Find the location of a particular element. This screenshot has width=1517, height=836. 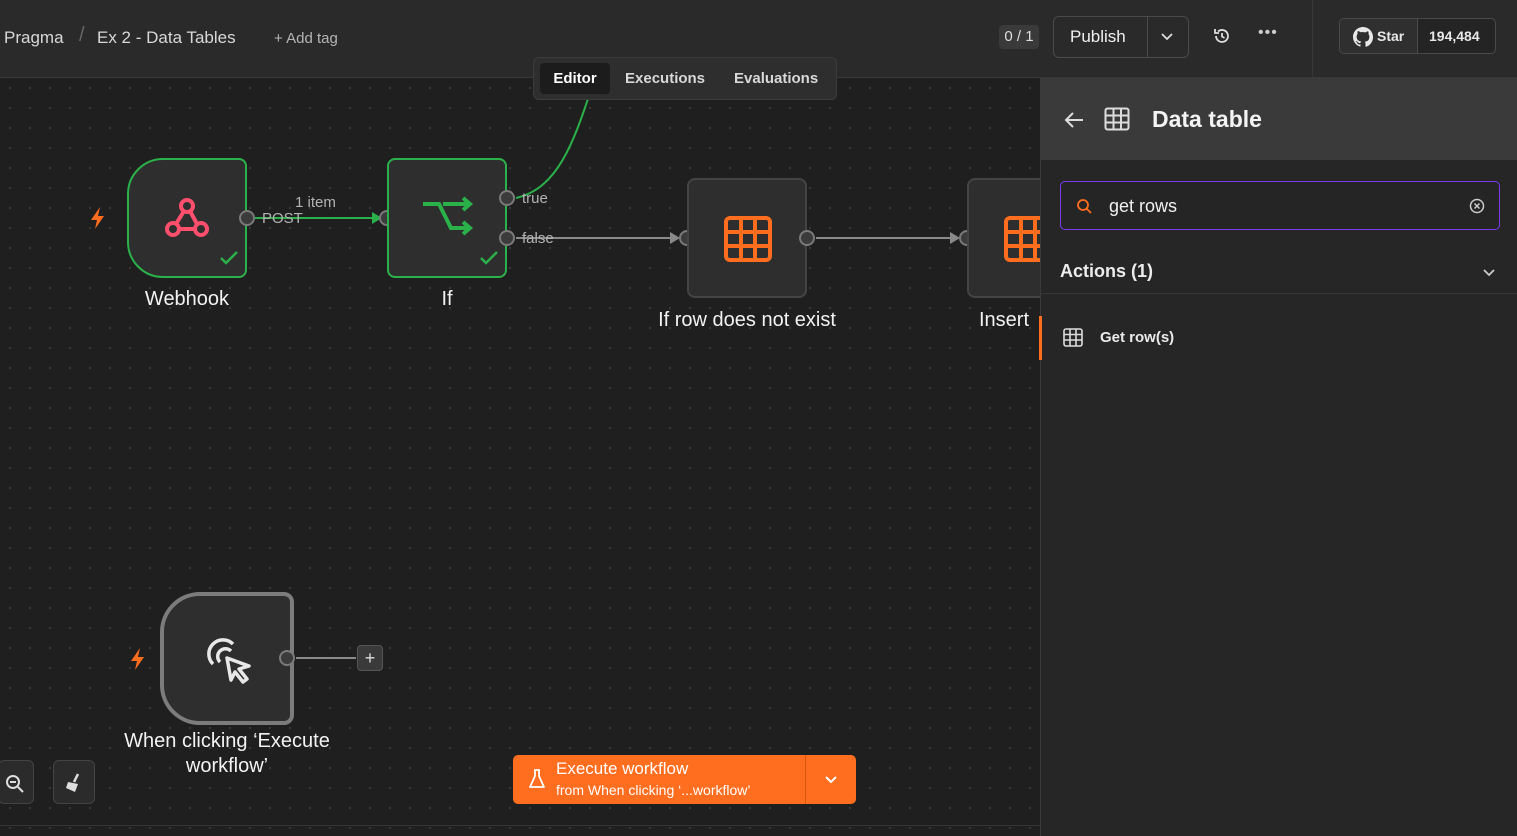

if-branch-icon is located at coordinates (448, 216).